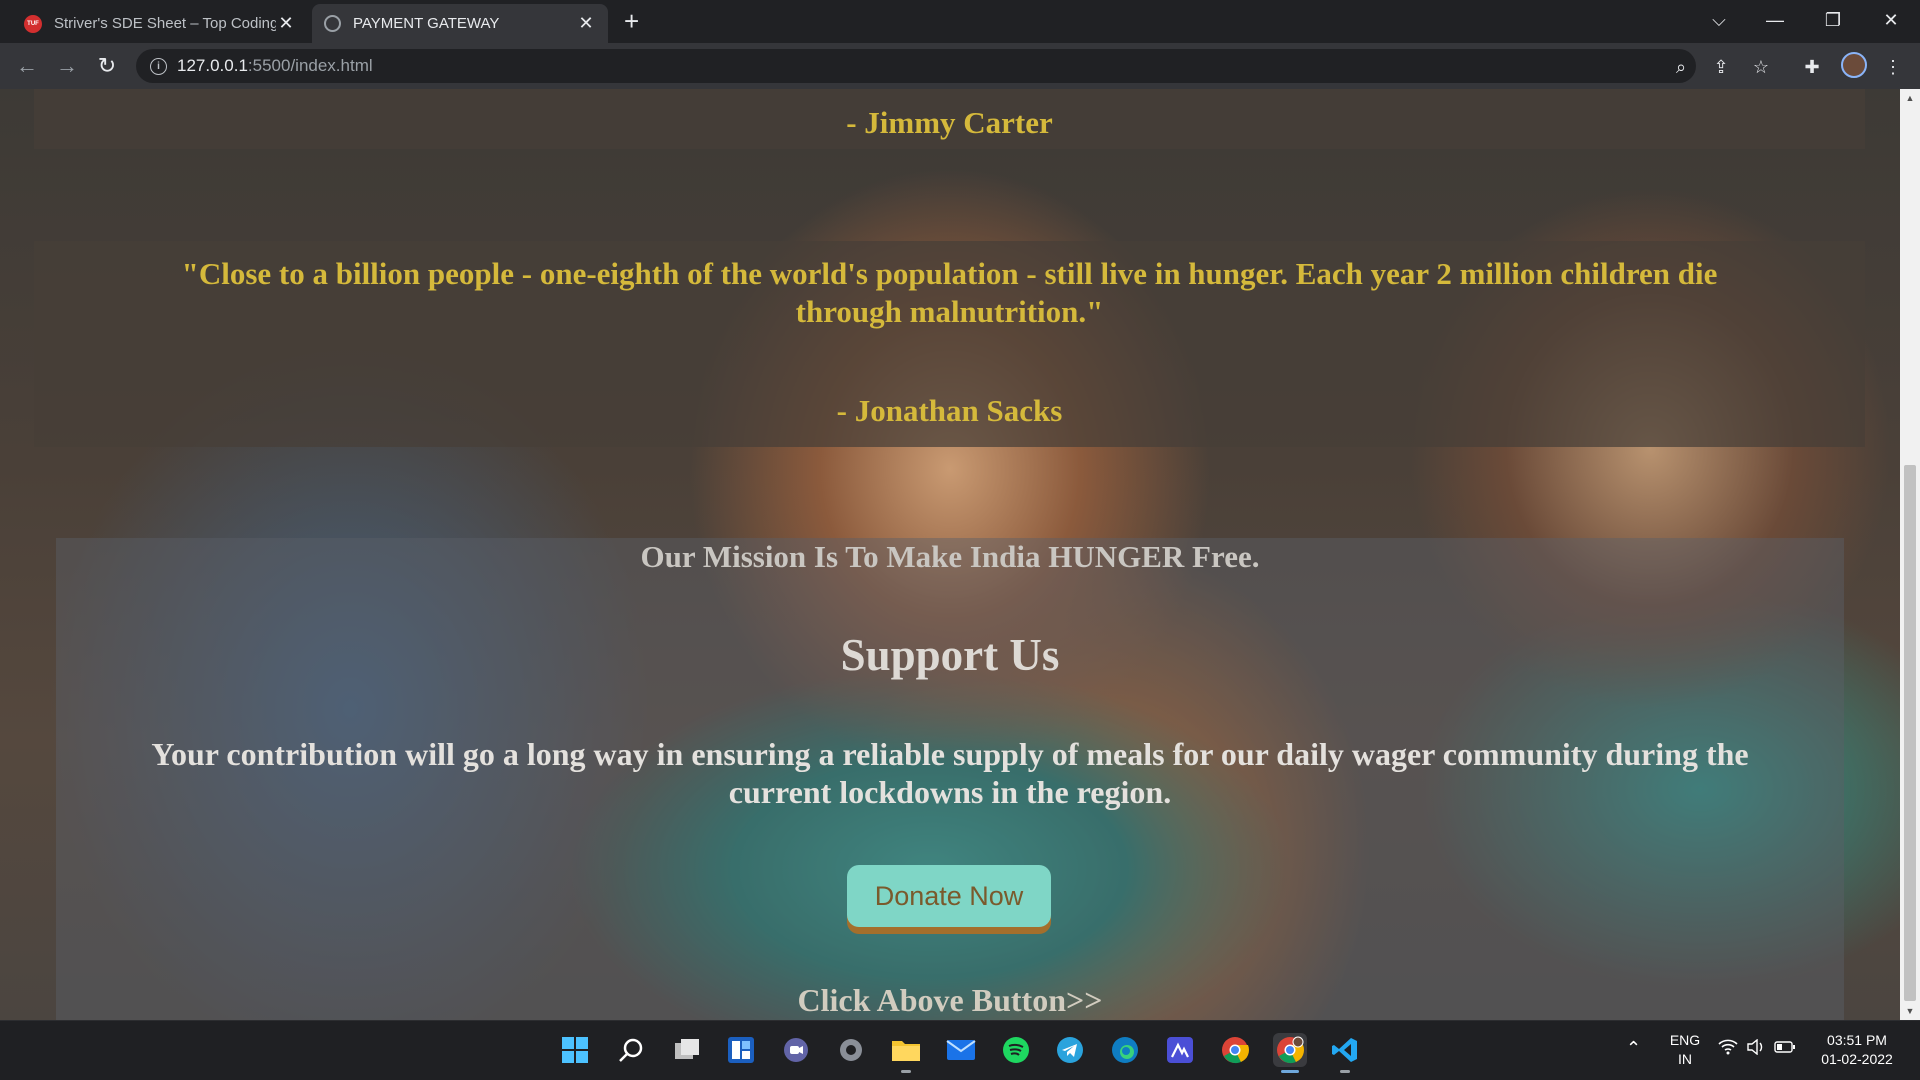 Image resolution: width=1920 pixels, height=1080 pixels. I want to click on forward-button: →, so click(67, 66).